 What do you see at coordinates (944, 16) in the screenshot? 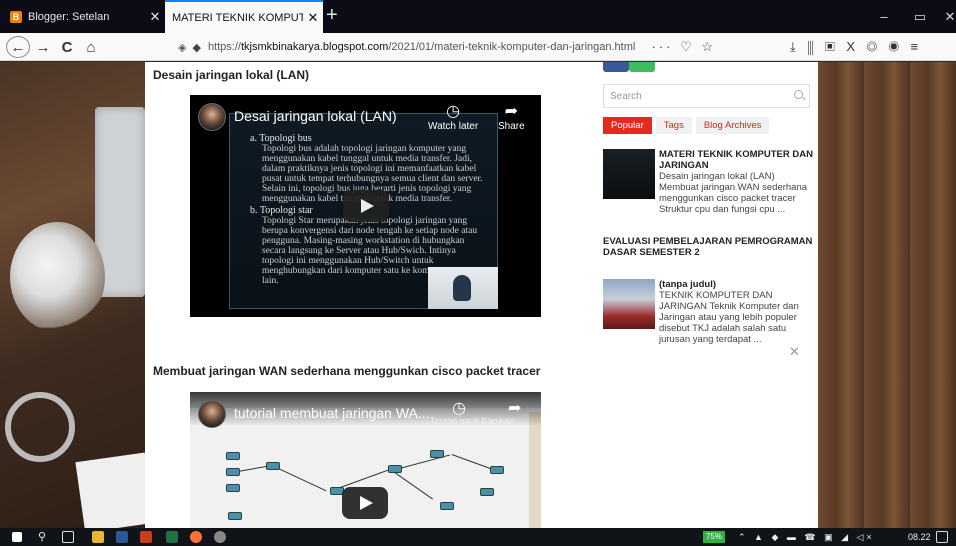
I see `window-close-button: ✕` at bounding box center [944, 16].